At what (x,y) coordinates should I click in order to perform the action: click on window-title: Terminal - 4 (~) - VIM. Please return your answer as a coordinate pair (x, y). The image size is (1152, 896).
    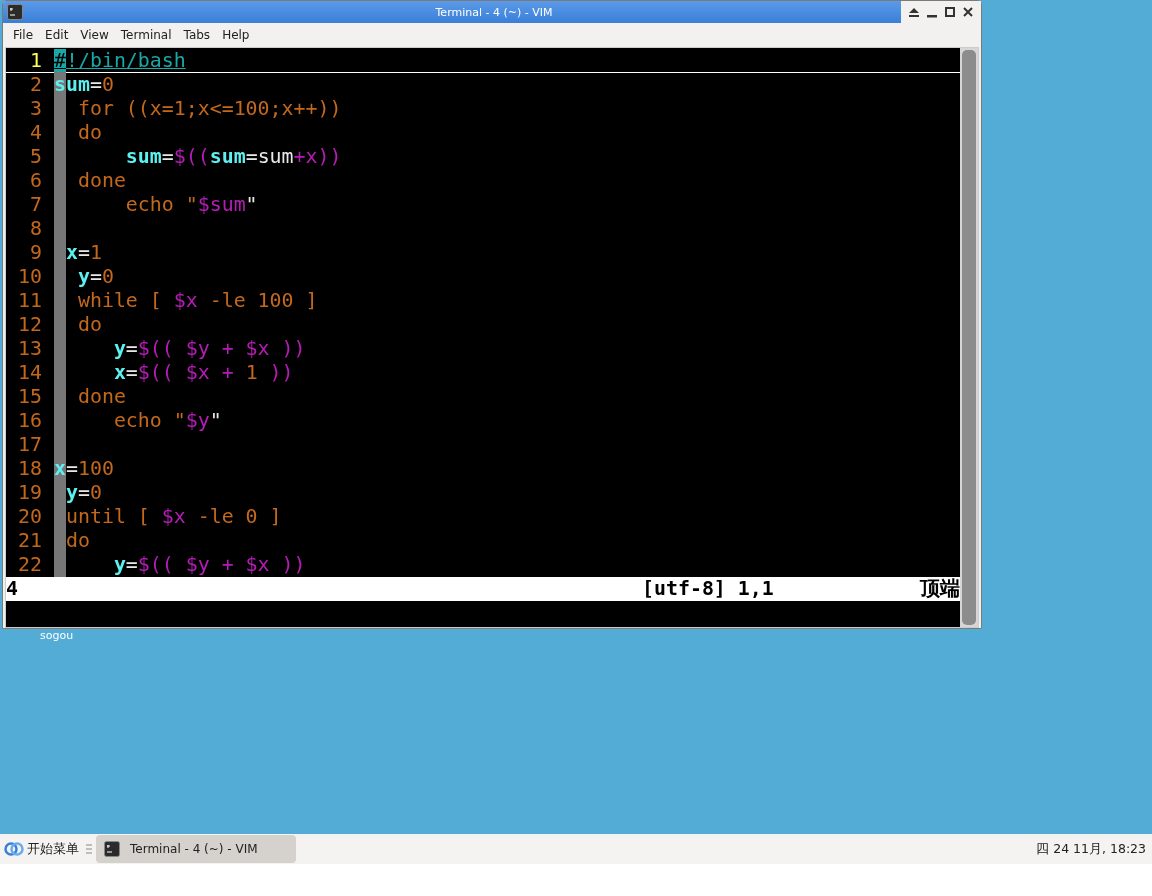
    Looking at the image, I should click on (494, 12).